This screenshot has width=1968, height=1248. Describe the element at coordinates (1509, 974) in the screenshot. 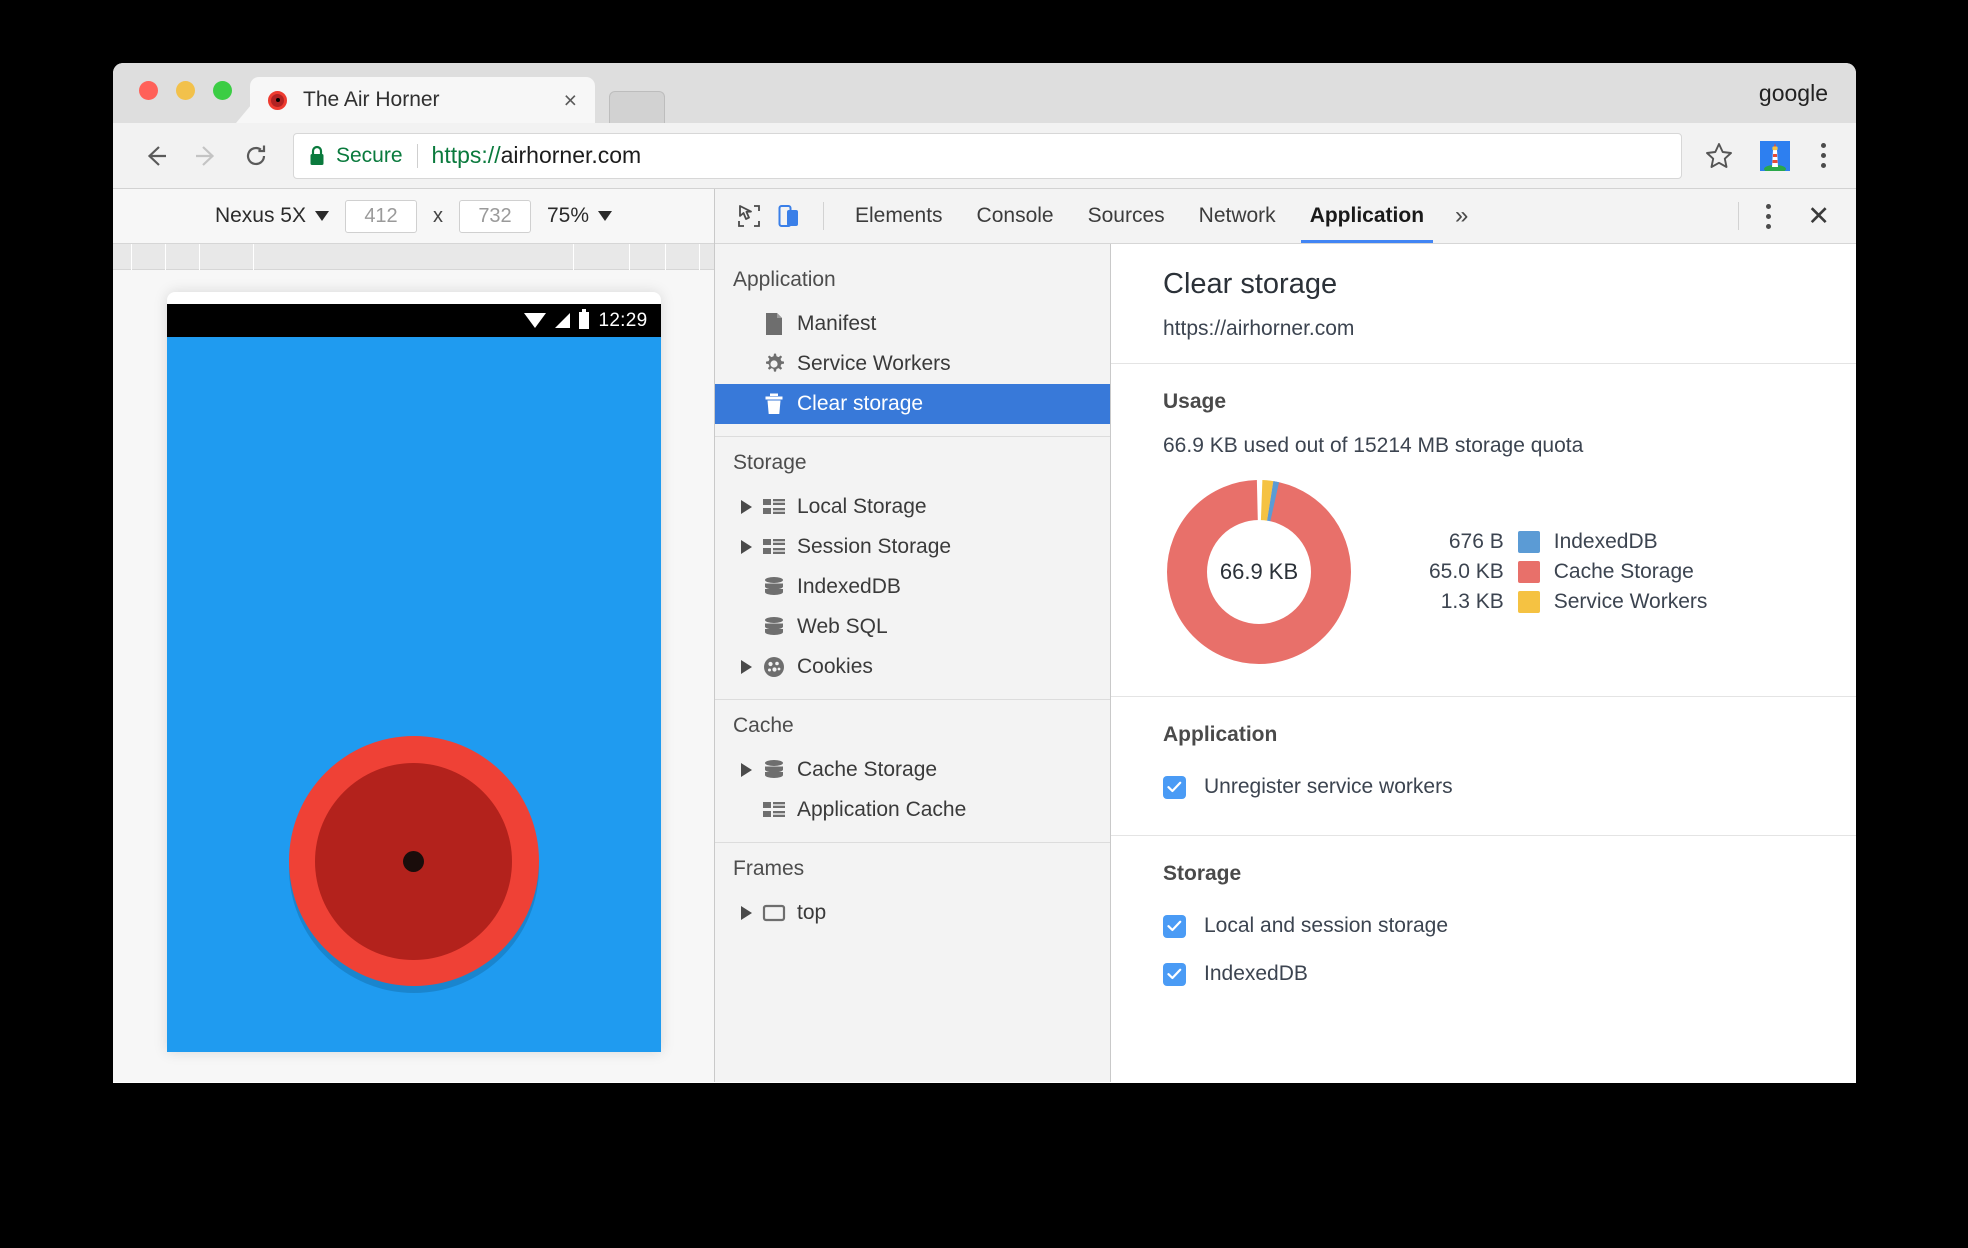

I see `checkbox-row-indexeddb: IndexedDB` at that location.